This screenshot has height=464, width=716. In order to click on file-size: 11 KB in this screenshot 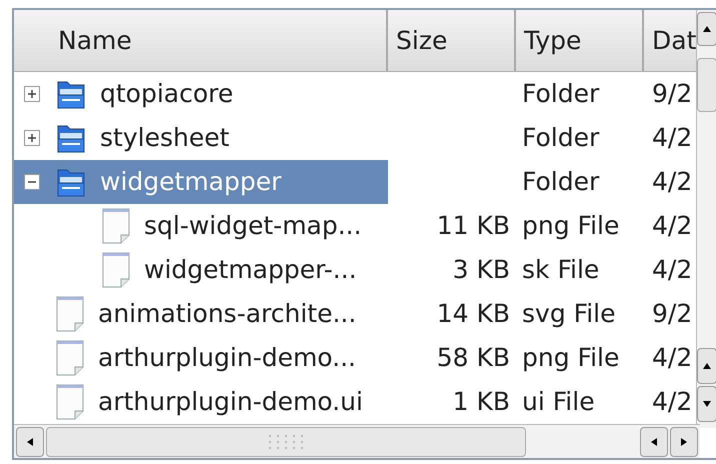, I will do `click(473, 226)`.